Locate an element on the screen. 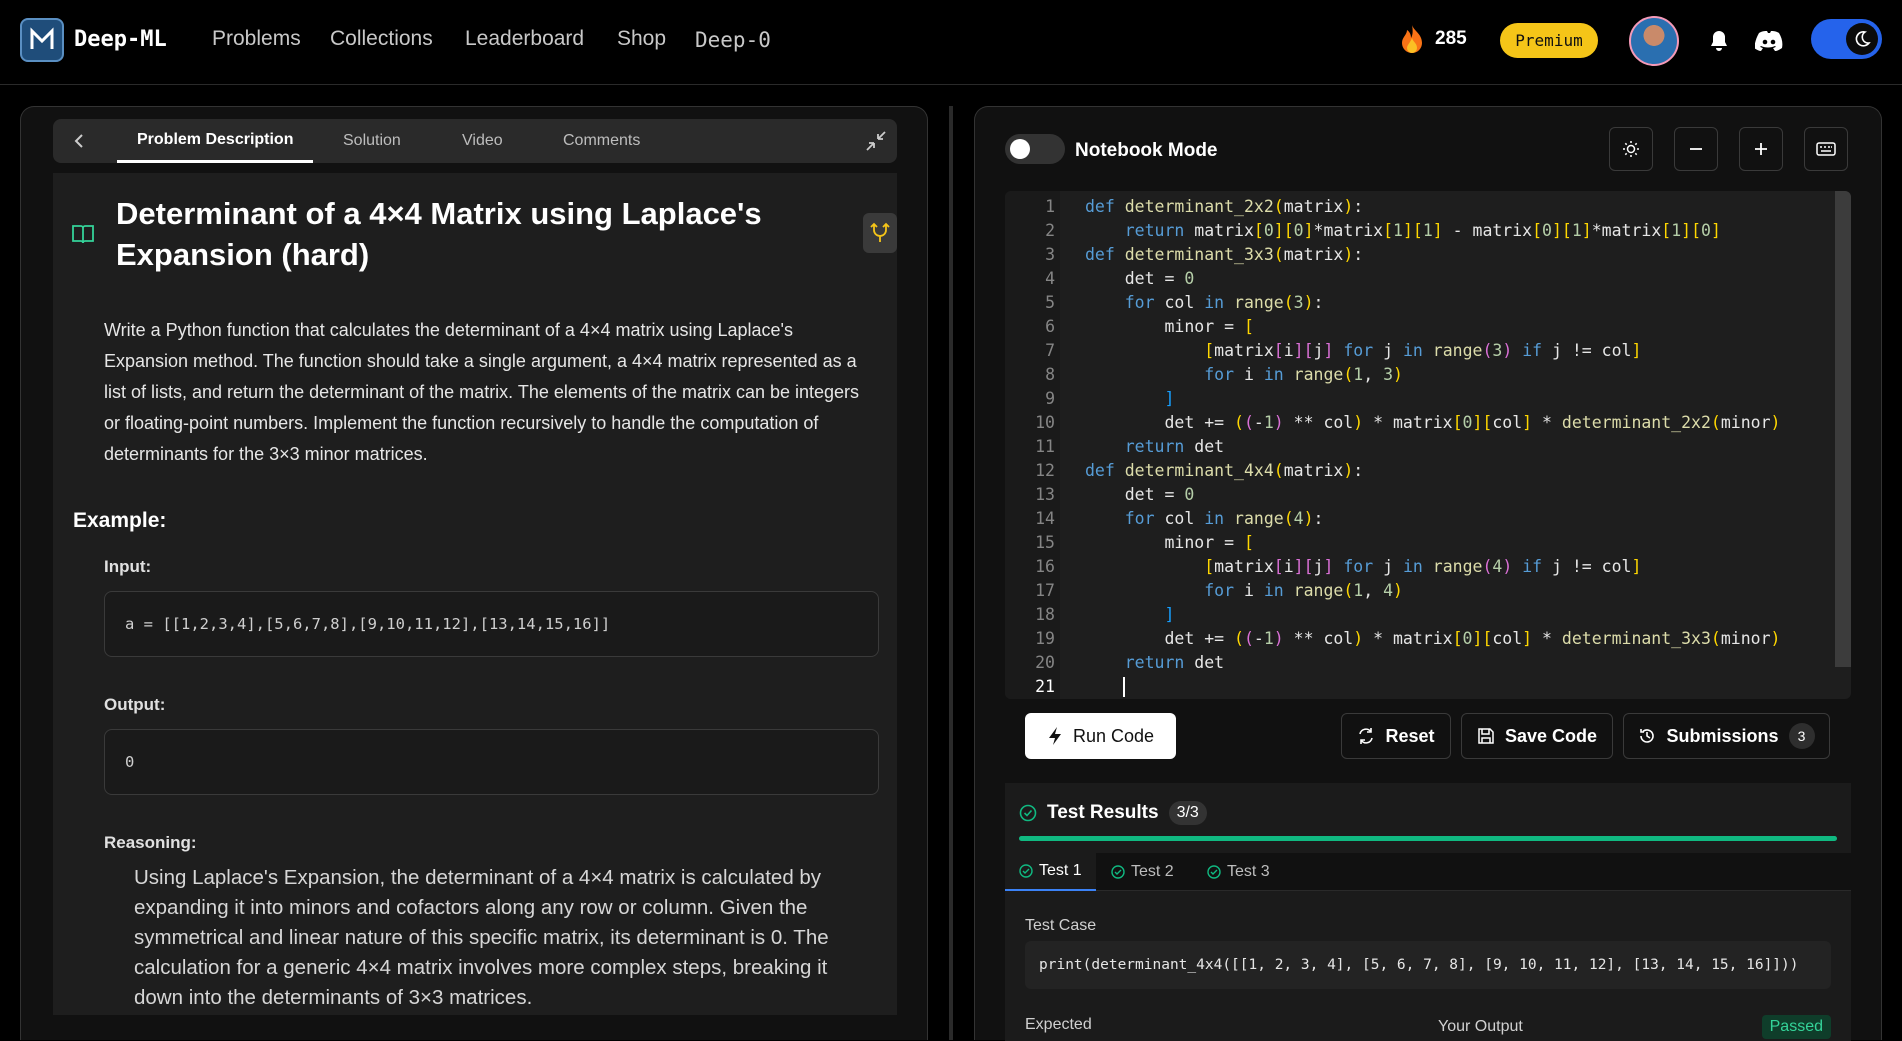 Image resolution: width=1902 pixels, height=1041 pixels. line-number: 4 is located at coordinates (1050, 278).